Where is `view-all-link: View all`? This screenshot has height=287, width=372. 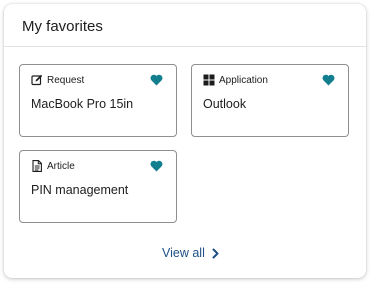
view-all-link: View all is located at coordinates (191, 253).